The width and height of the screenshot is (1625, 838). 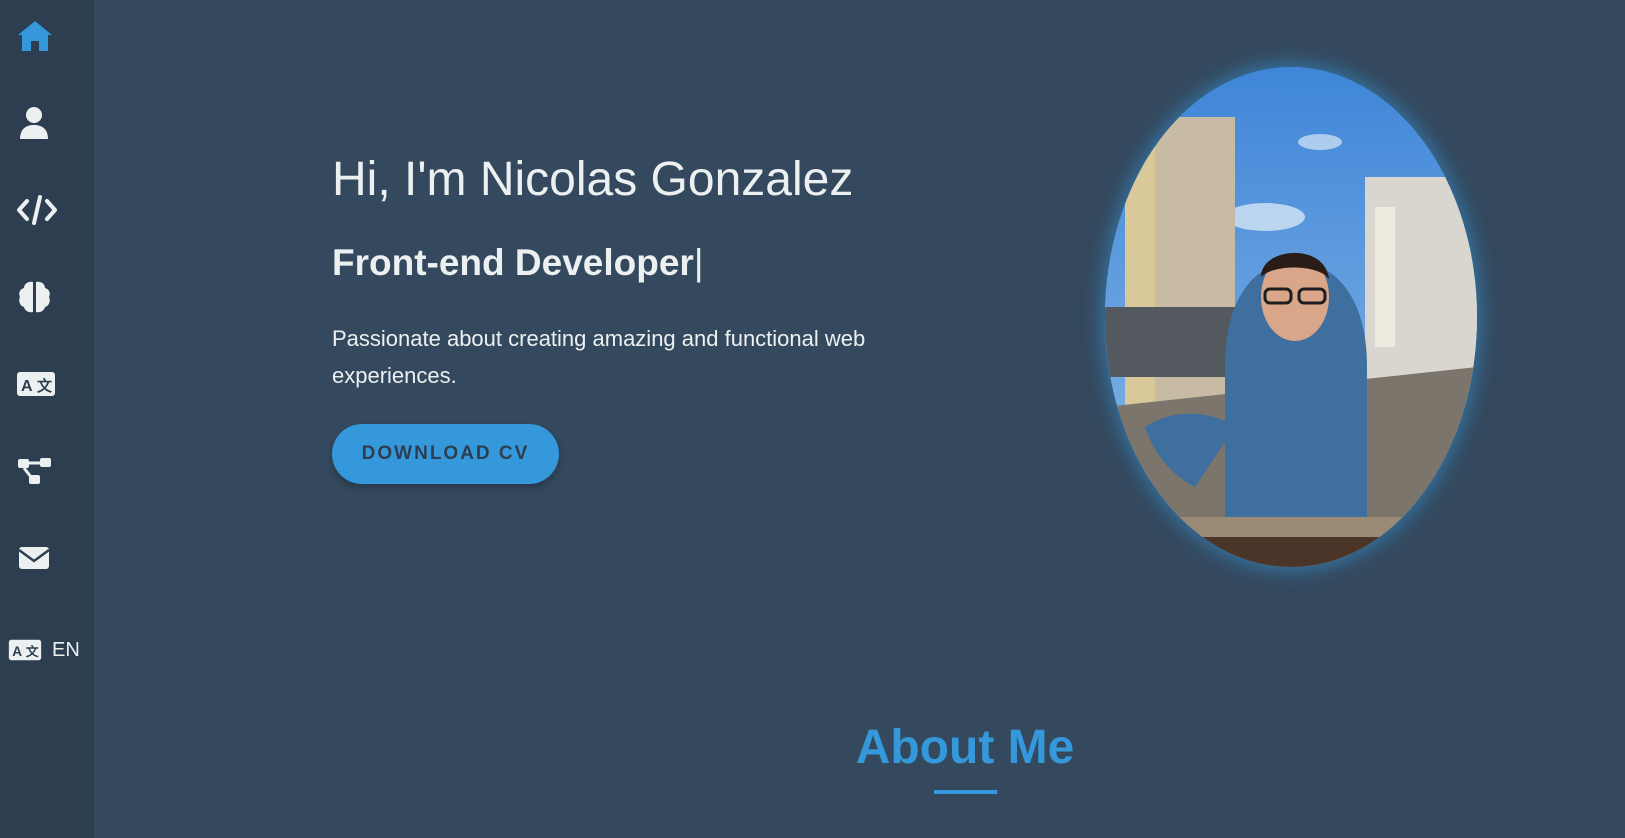 I want to click on hero-title: Hi, I'm Nicolas Gonzalez, so click(x=593, y=179).